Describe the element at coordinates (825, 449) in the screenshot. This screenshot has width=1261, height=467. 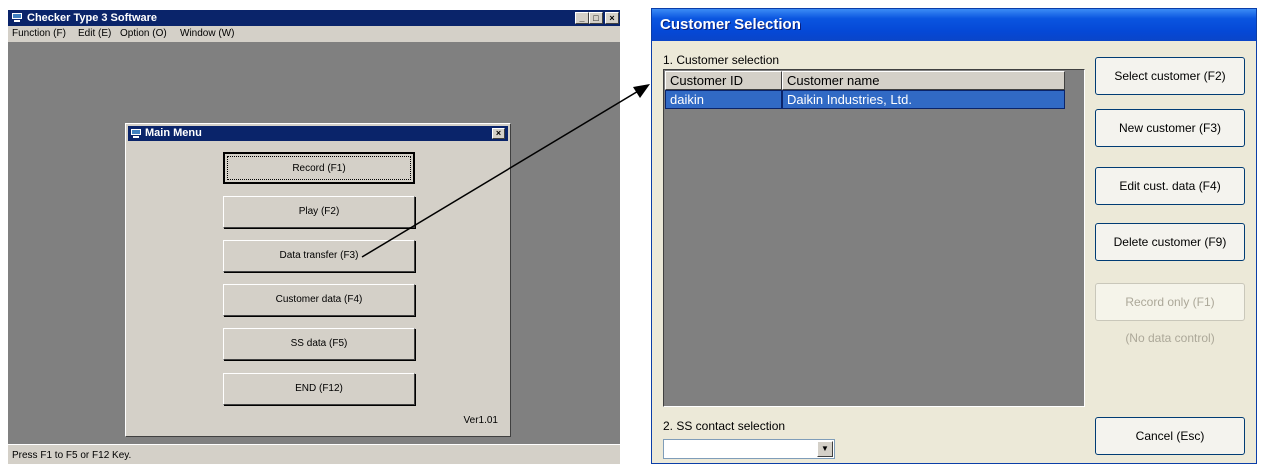
I see `chevron-down-icon: ▼` at that location.